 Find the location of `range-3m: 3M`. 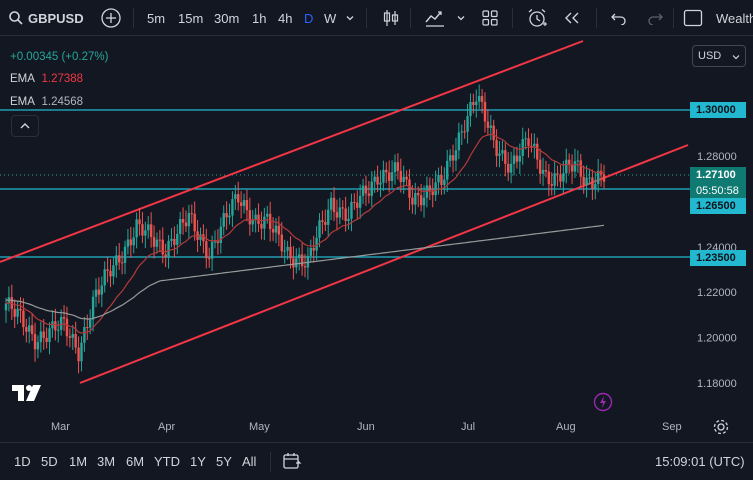

range-3m: 3M is located at coordinates (106, 461).